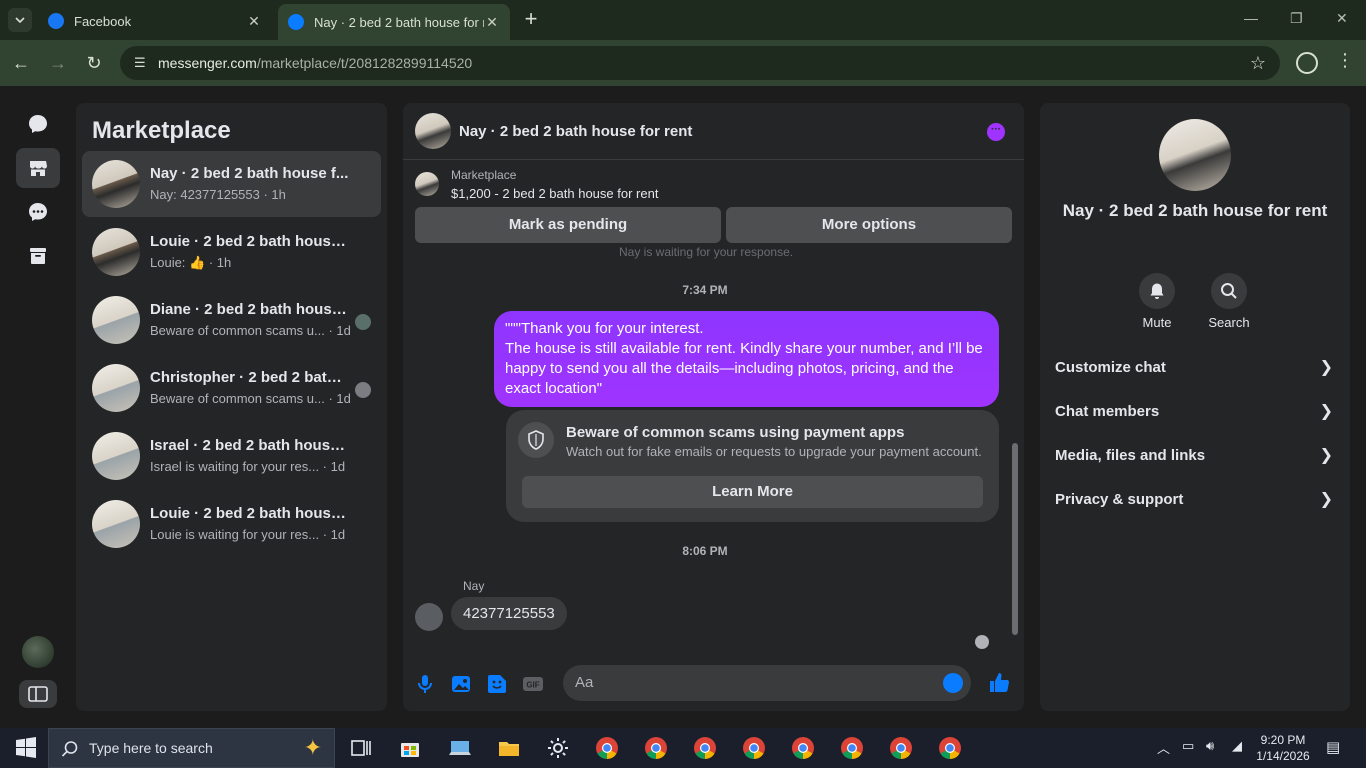 The image size is (1366, 768). Describe the element at coordinates (996, 132) in the screenshot. I see `more-options-icon: ···` at that location.